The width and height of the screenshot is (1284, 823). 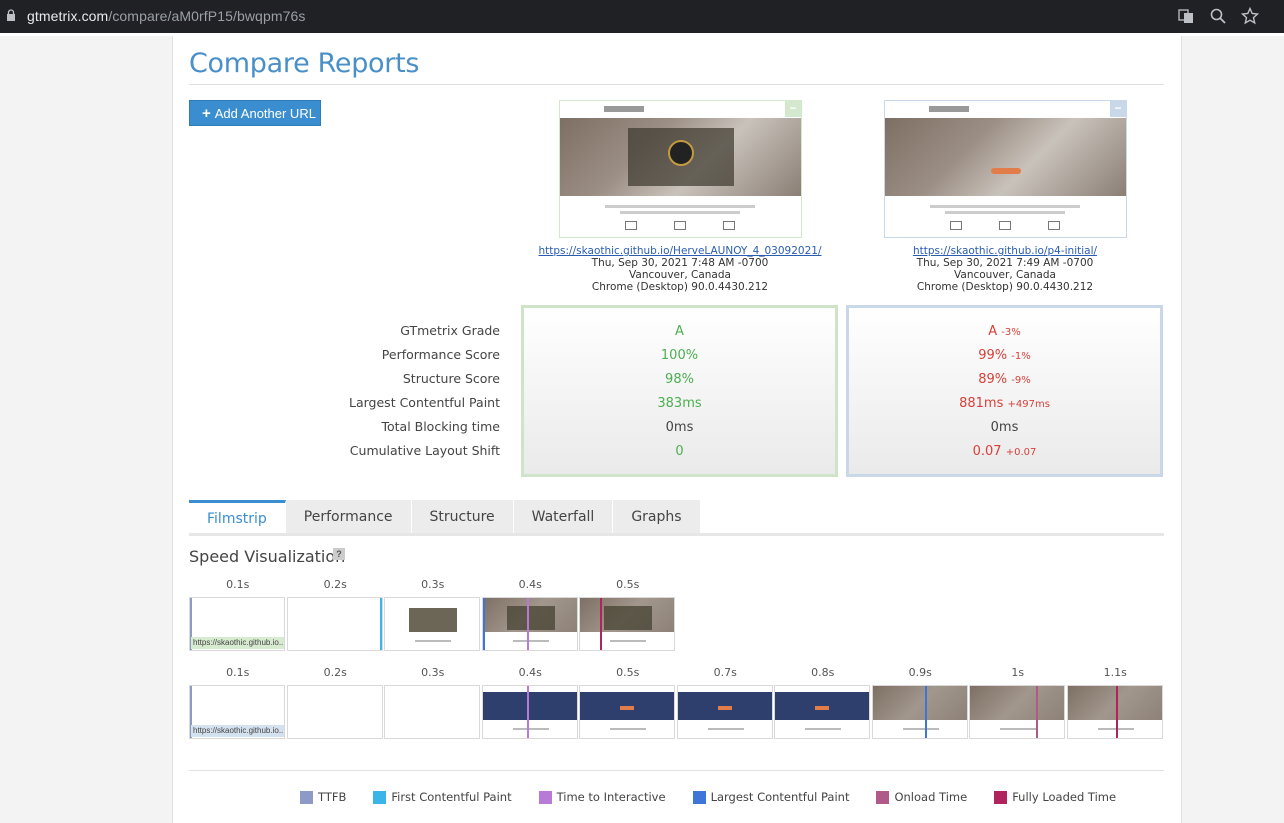 I want to click on legend-label: Largest Contentful Paint, so click(x=780, y=797).